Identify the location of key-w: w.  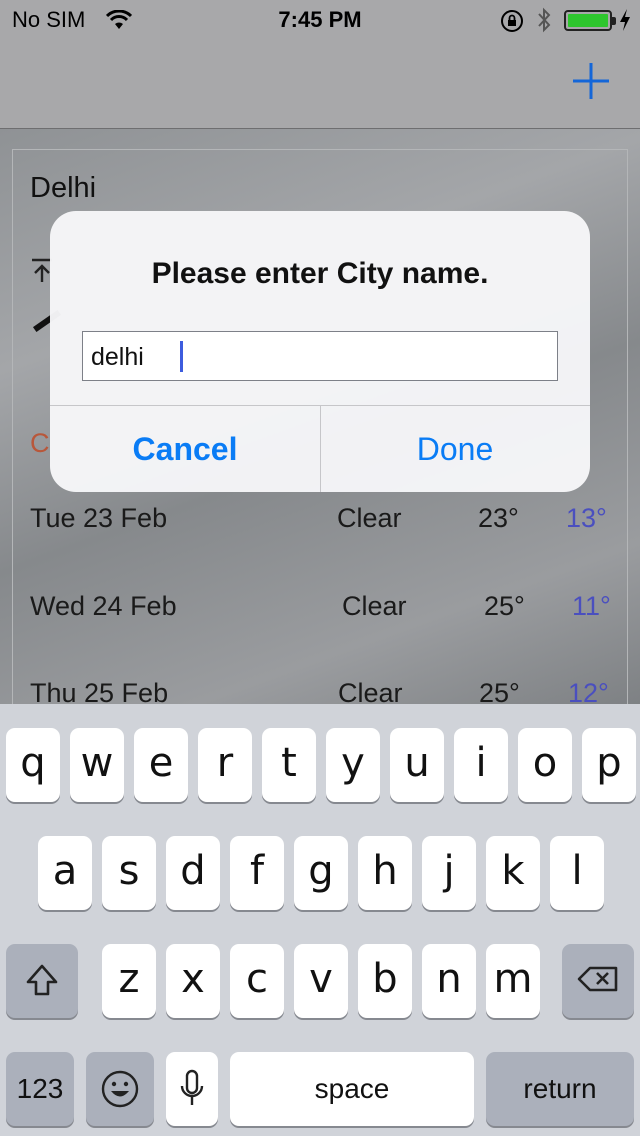
(97, 765).